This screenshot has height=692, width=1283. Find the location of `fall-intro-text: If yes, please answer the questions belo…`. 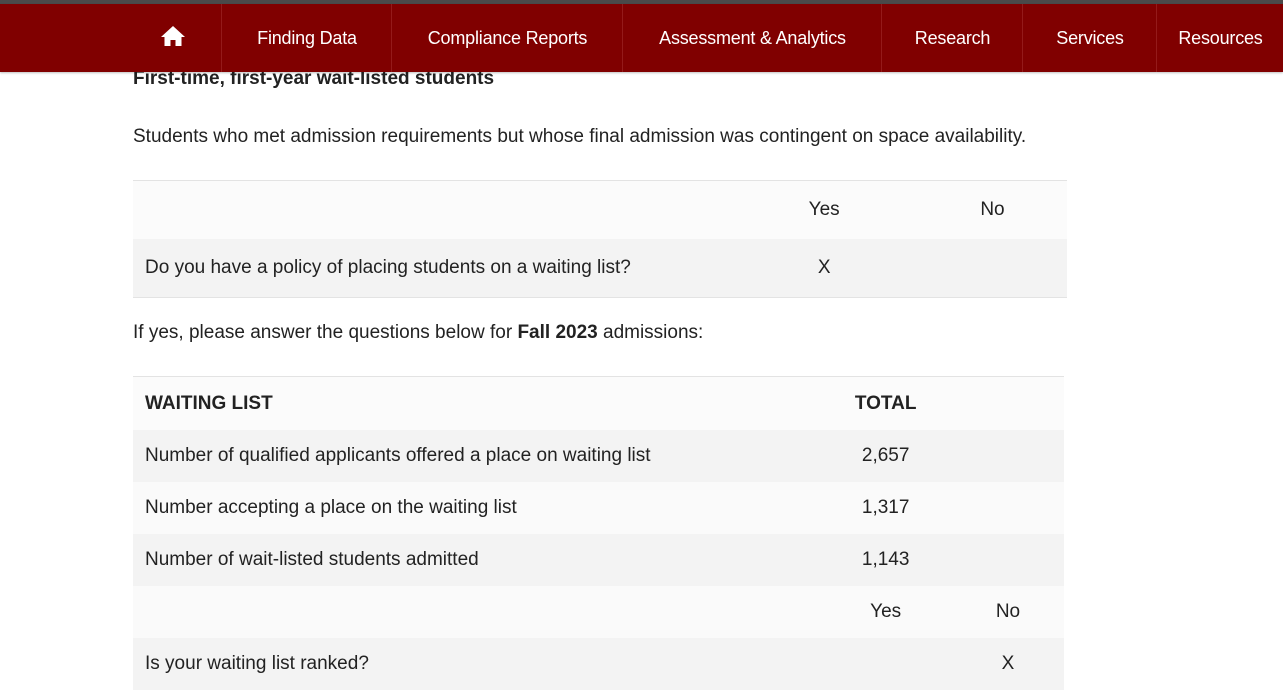

fall-intro-text: If yes, please answer the questions belo… is located at coordinates (418, 333).